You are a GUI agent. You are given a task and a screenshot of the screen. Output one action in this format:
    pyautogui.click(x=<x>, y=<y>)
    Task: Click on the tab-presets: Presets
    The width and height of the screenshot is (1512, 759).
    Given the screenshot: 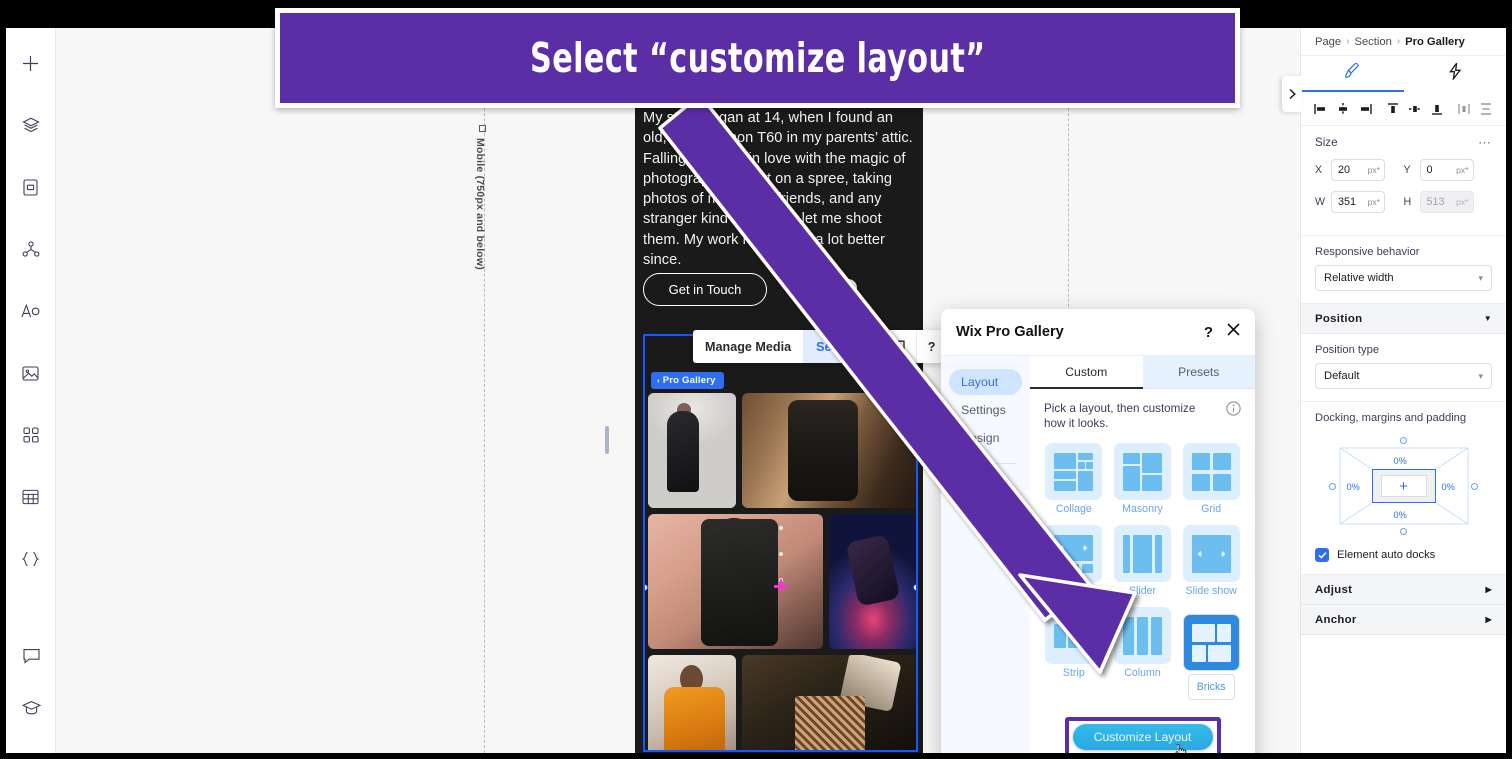 What is the action you would take?
    pyautogui.click(x=1198, y=372)
    